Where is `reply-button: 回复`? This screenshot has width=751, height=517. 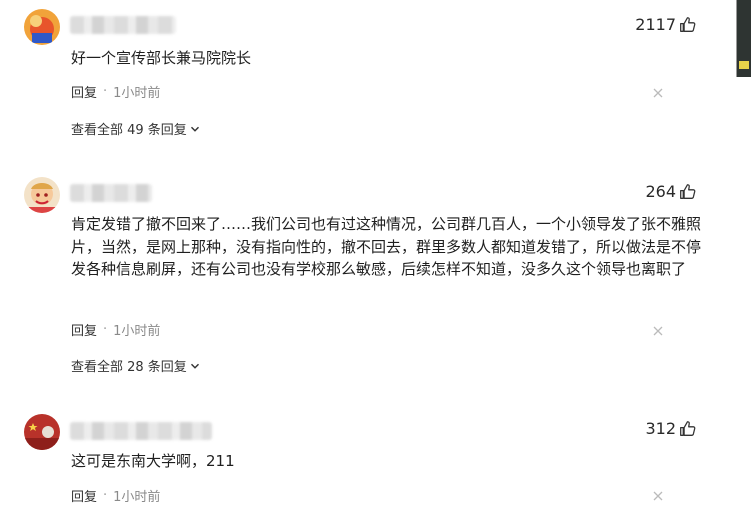 reply-button: 回复 is located at coordinates (84, 495).